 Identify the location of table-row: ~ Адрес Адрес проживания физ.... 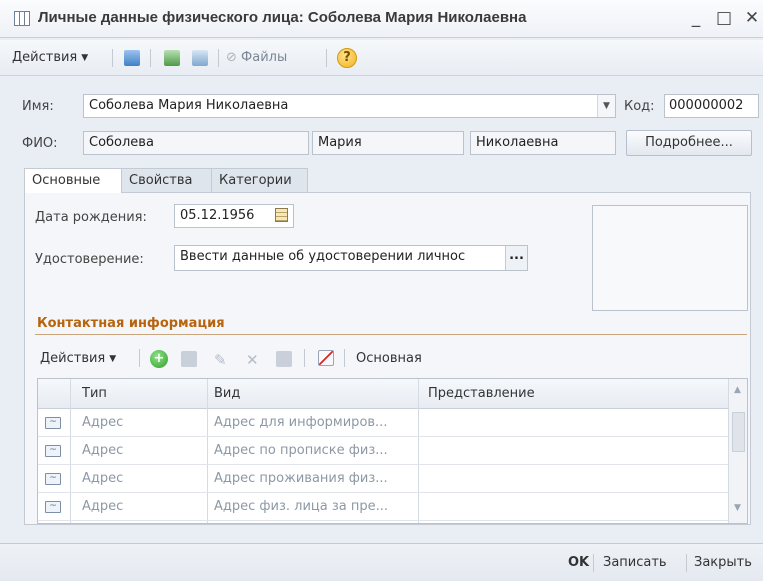
(383, 479).